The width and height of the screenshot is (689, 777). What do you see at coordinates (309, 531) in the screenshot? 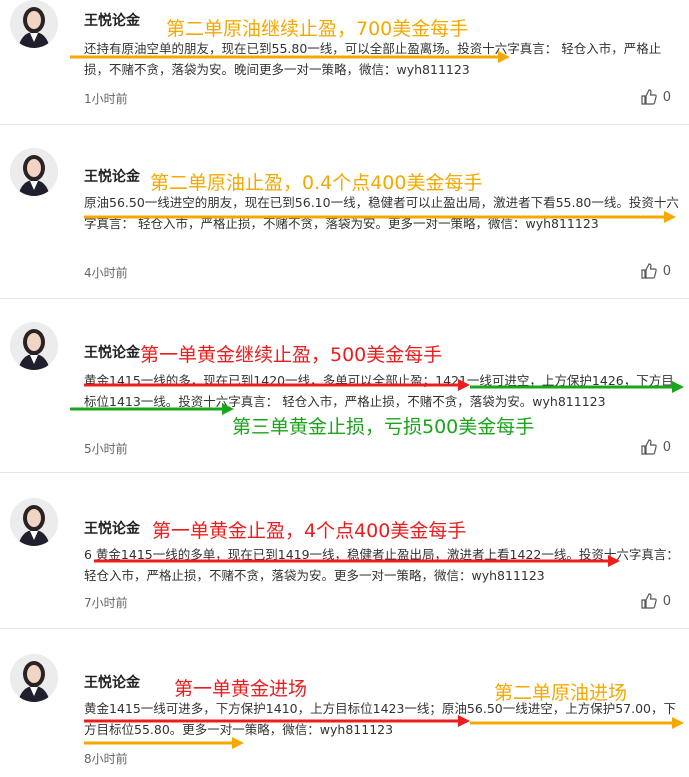
I see `annotation-label: 第一单黄金止盈，4个点400美金每手` at bounding box center [309, 531].